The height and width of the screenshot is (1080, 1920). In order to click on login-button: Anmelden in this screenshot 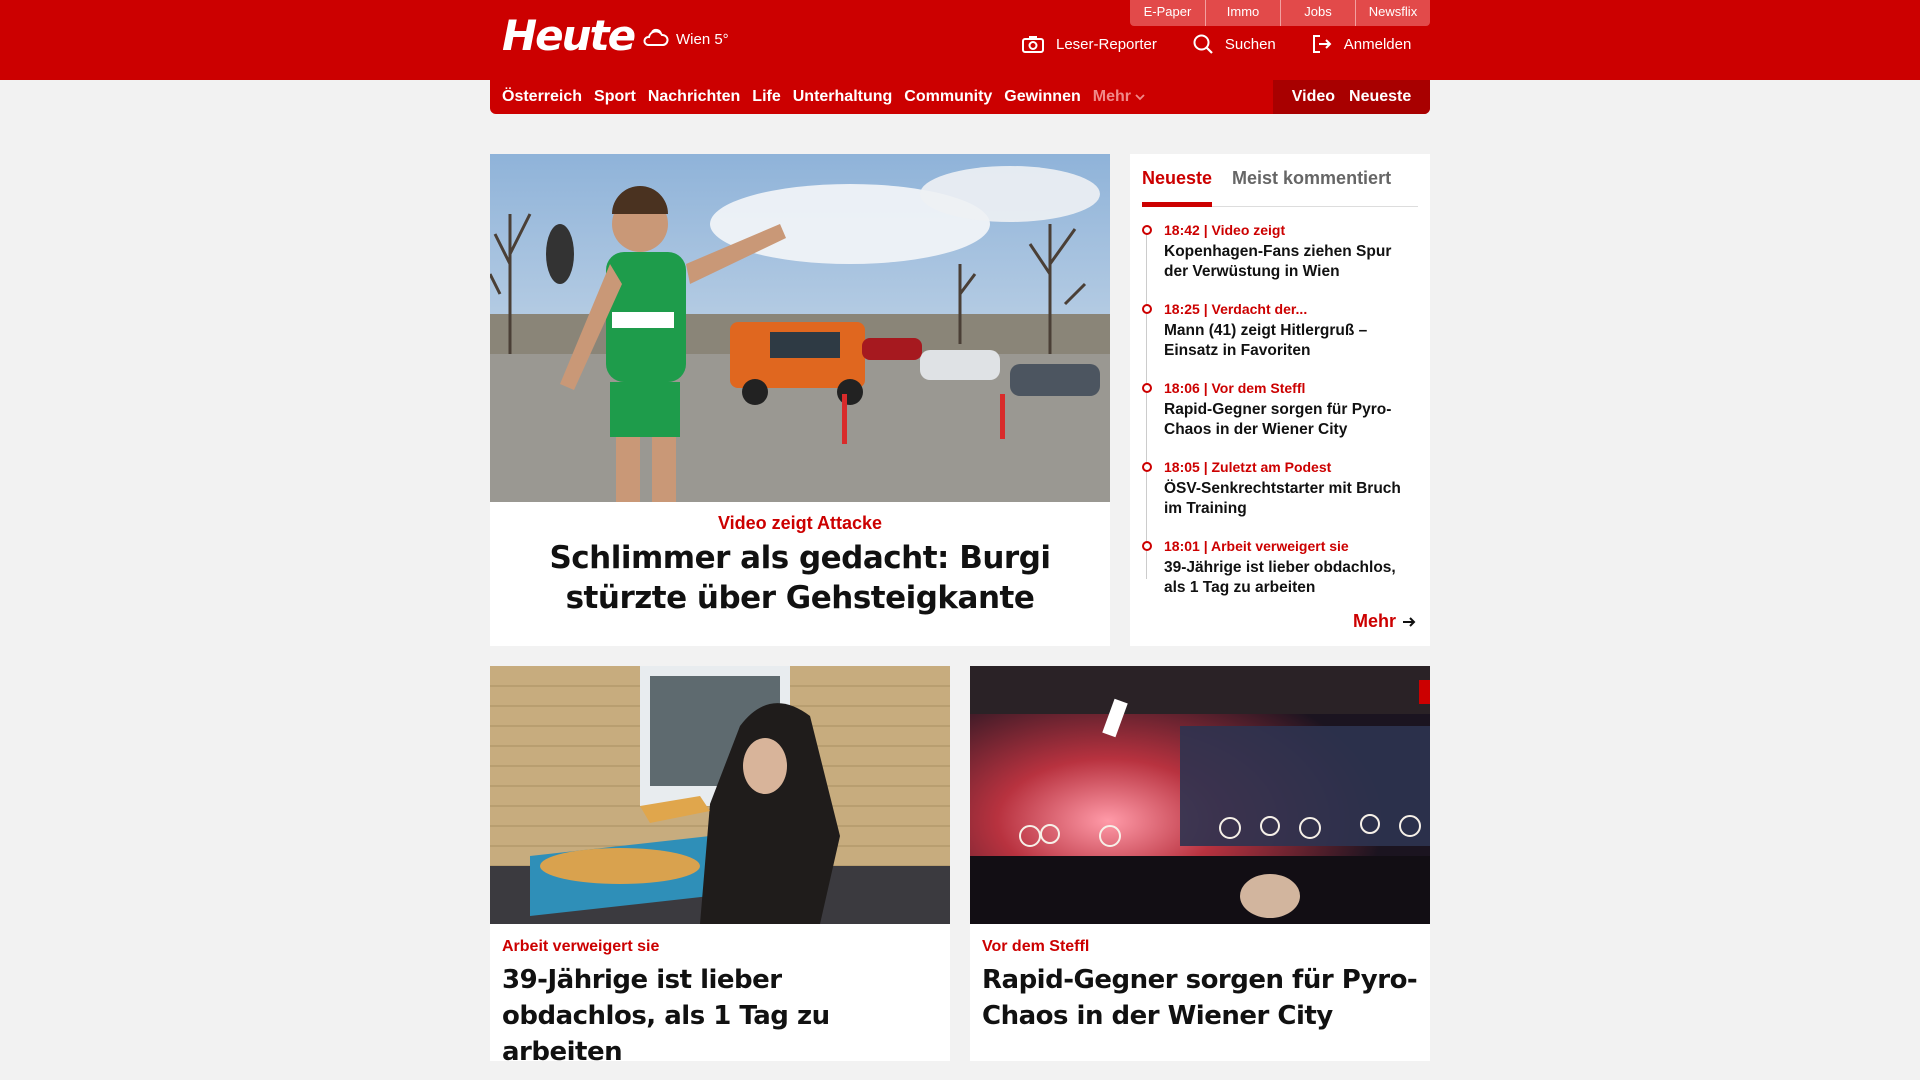, I will do `click(1362, 44)`.